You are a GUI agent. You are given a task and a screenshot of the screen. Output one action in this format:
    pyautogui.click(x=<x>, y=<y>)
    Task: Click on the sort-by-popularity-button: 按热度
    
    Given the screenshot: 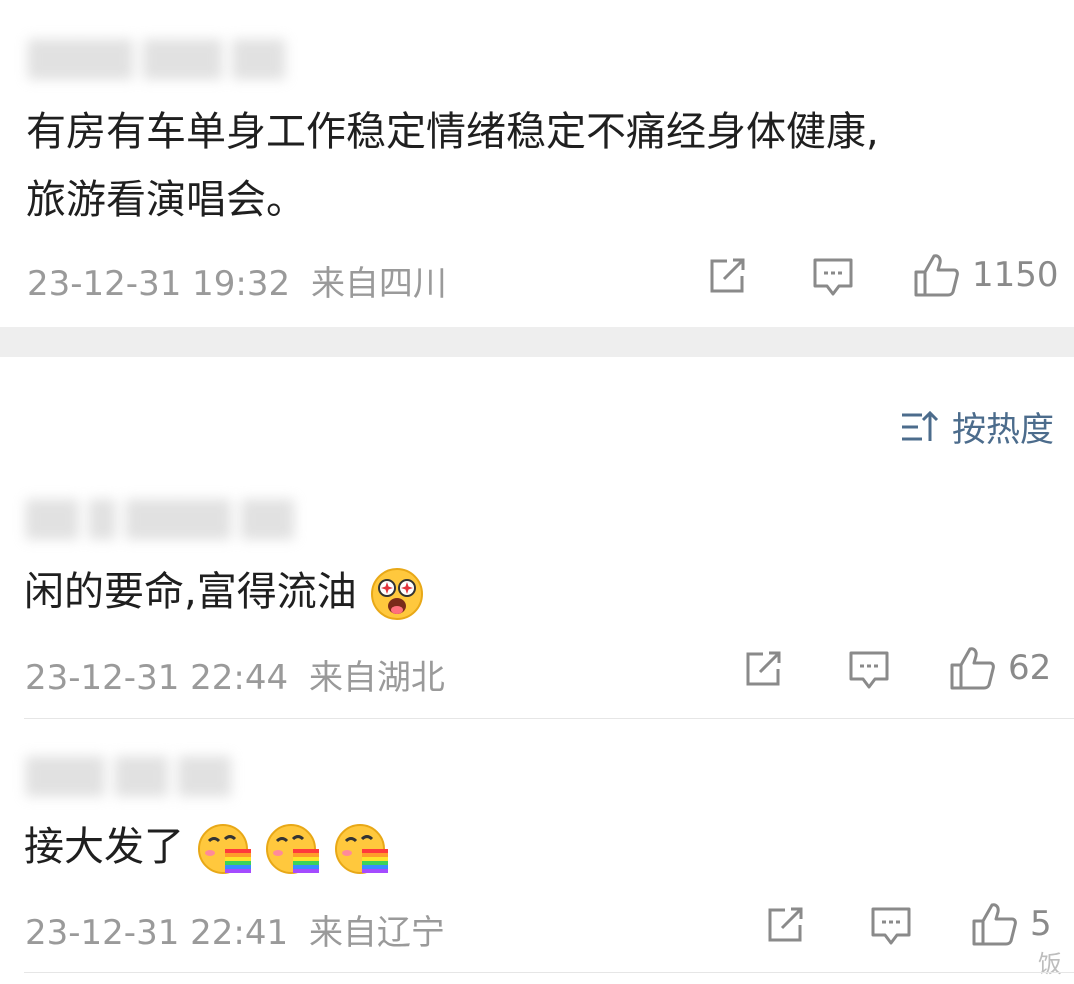 What is the action you would take?
    pyautogui.click(x=977, y=426)
    